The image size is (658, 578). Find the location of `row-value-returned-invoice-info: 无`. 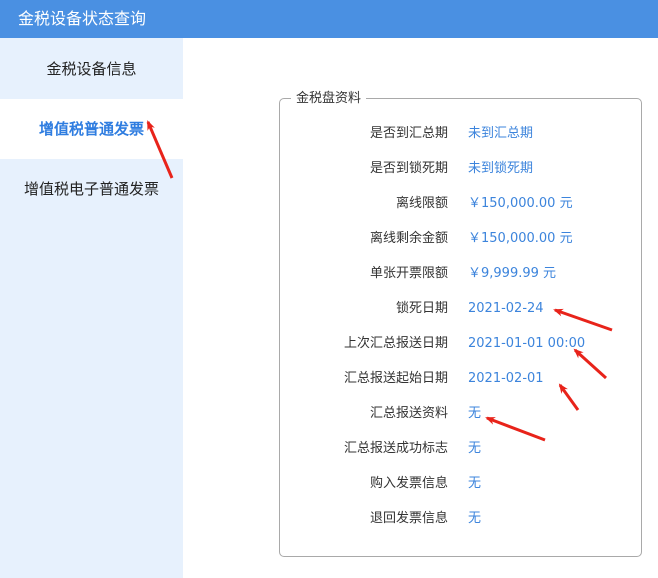

row-value-returned-invoice-info: 无 is located at coordinates (475, 518).